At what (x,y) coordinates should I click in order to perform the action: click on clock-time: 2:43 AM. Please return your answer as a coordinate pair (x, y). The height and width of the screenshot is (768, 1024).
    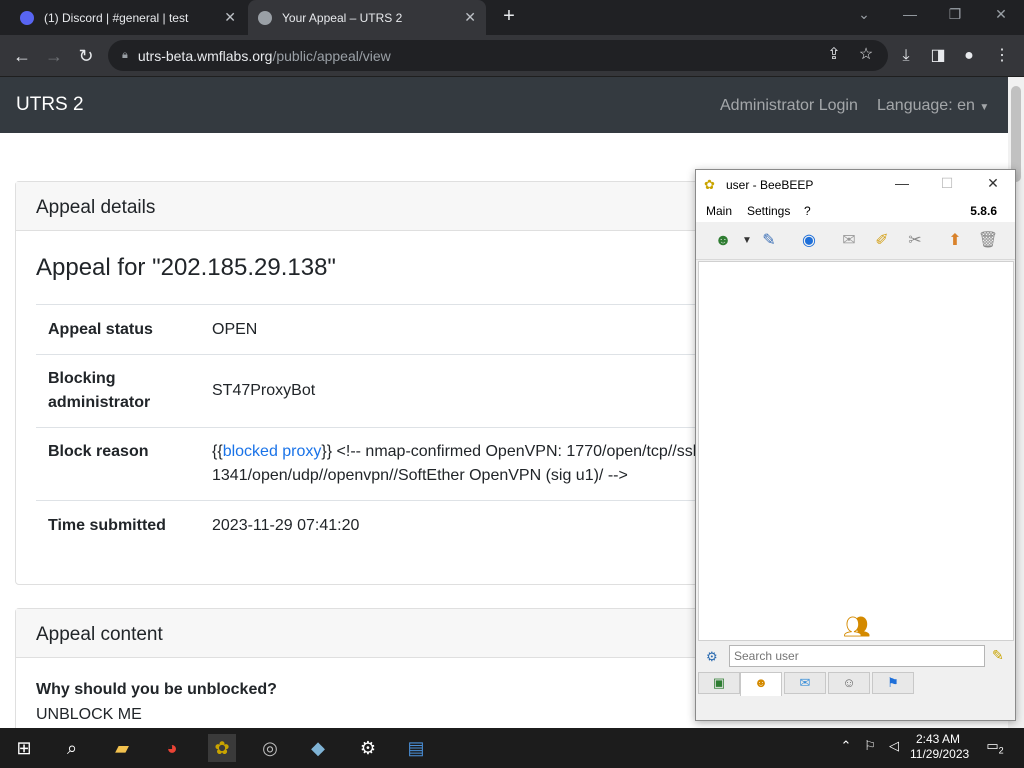
    Looking at the image, I should click on (938, 739).